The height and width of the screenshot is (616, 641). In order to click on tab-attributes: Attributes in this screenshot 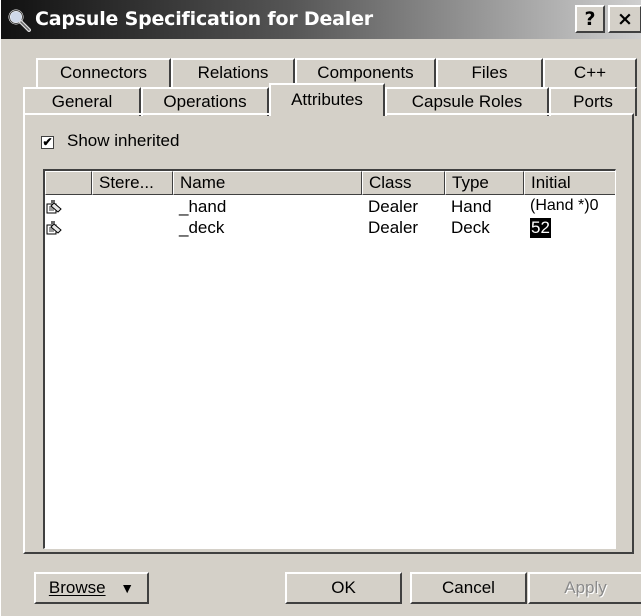, I will do `click(327, 99)`.